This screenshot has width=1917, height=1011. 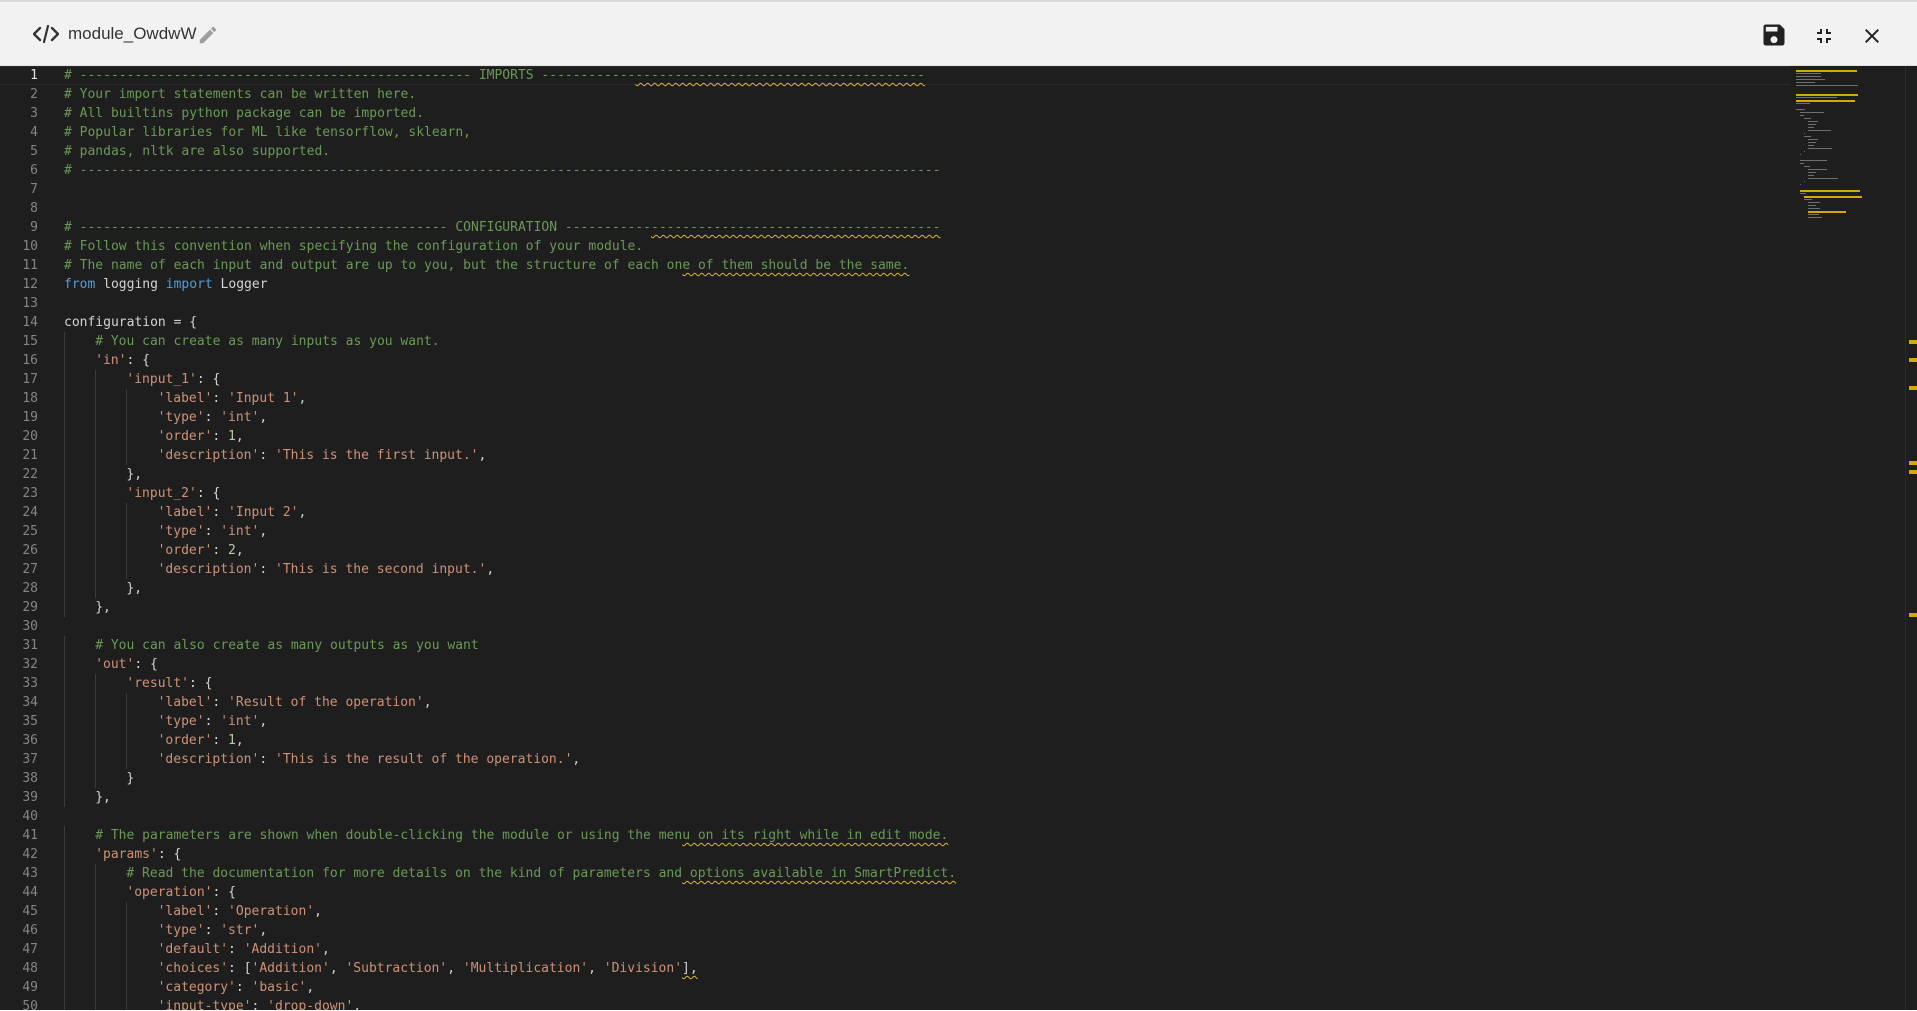 I want to click on line-content: 'params': {, so click(x=138, y=854).